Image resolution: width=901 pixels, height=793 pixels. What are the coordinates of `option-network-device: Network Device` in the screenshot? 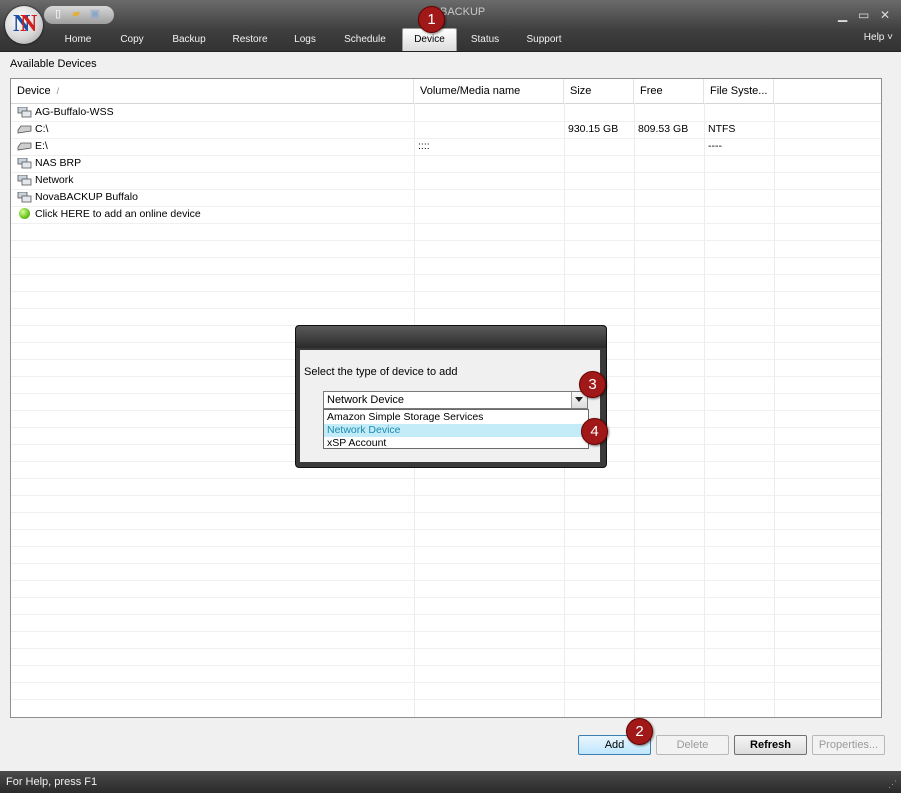 It's located at (456, 430).